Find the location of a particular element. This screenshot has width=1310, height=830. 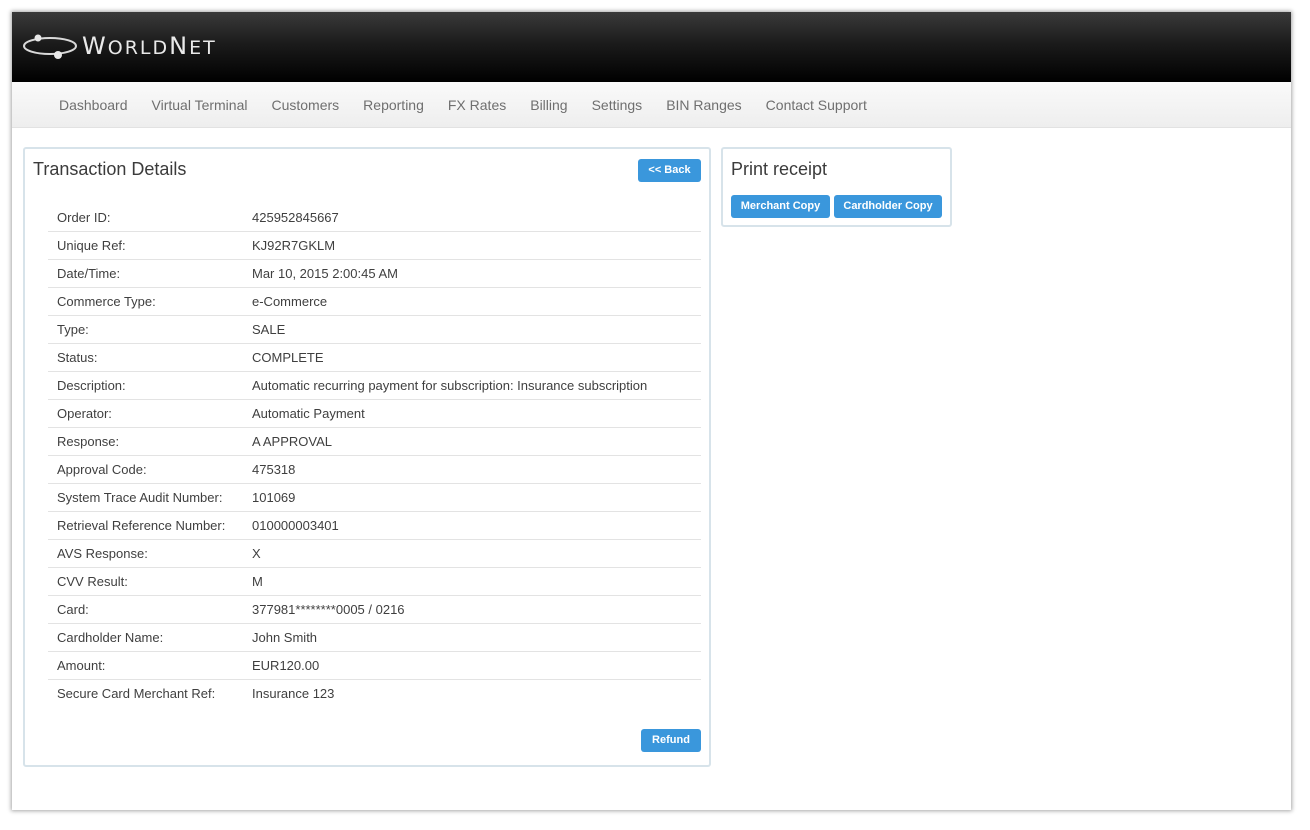

detail-row-date-time: Date/Time: Mar 10, 2015 2:00:45 AM is located at coordinates (374, 274).